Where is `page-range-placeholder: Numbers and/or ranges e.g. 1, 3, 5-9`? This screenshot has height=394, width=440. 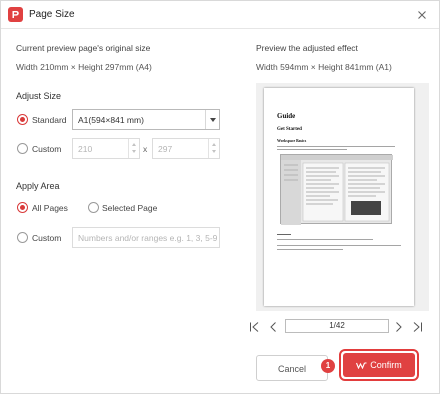
page-range-placeholder: Numbers and/or ranges e.g. 1, 3, 5-9 is located at coordinates (148, 238).